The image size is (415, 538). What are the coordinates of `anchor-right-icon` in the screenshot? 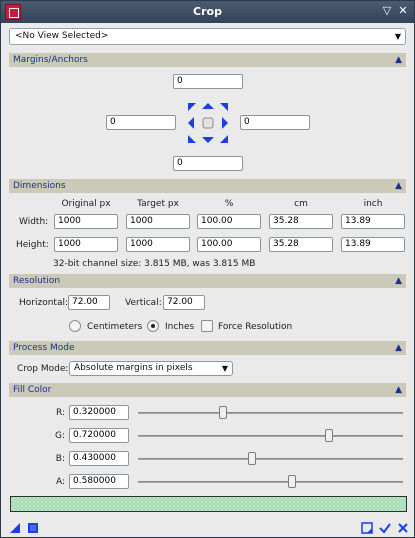 It's located at (225, 123).